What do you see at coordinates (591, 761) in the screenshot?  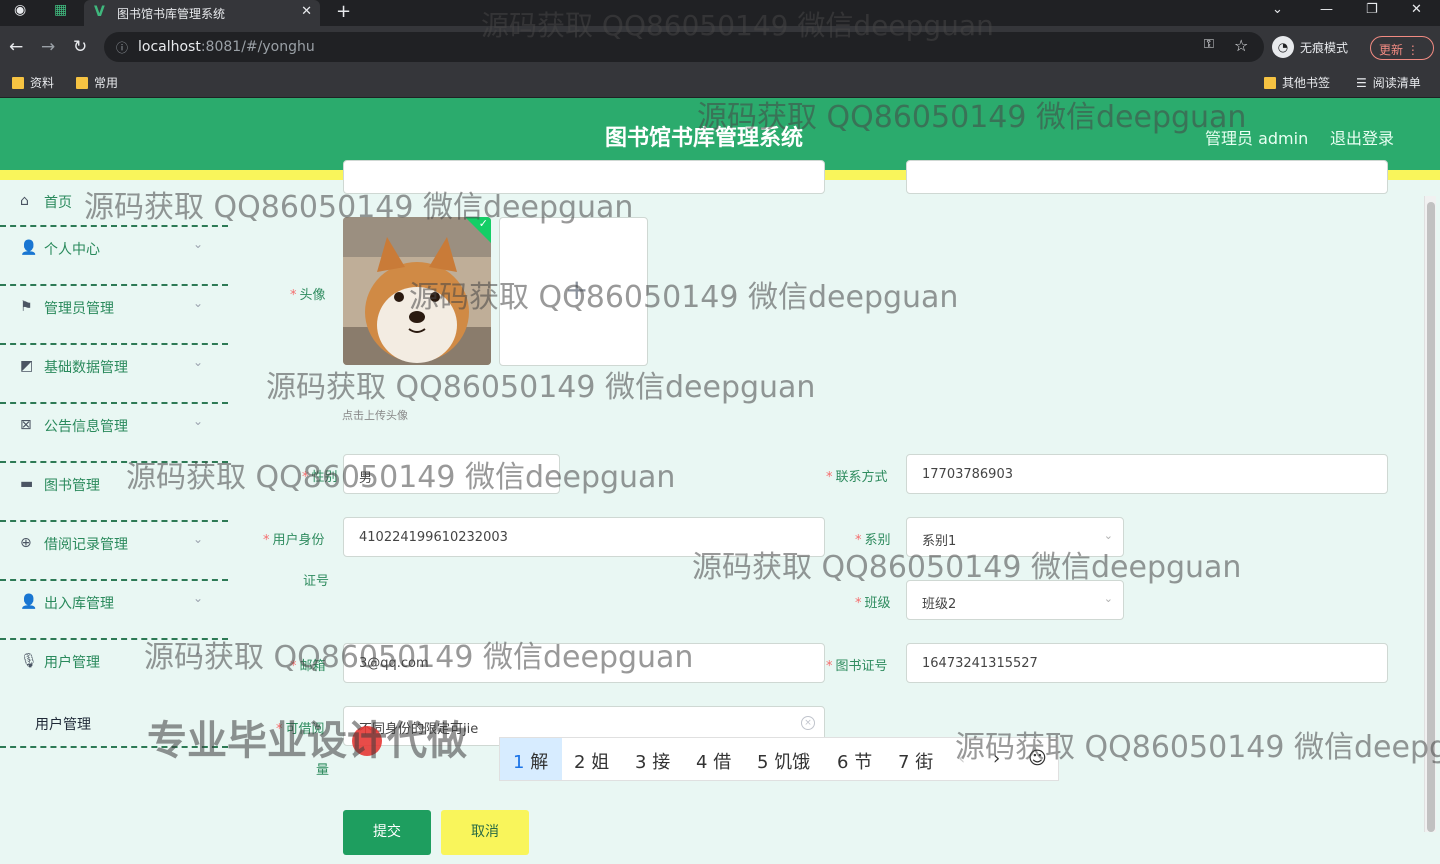 I see `ime-candidate-2: 2 姐` at bounding box center [591, 761].